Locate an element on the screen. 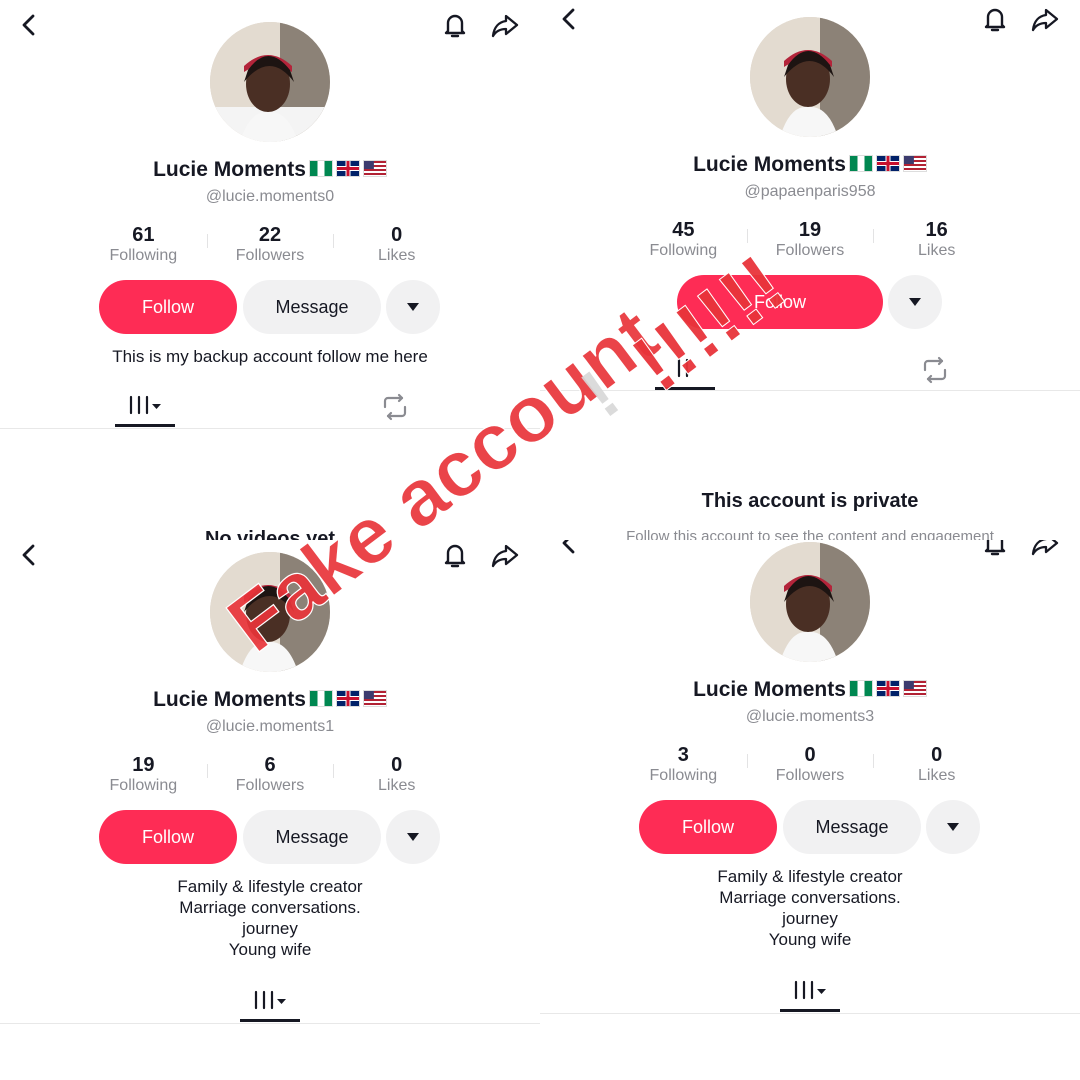 The height and width of the screenshot is (1080, 1080). profile-handle: @lucie.moments1 is located at coordinates (270, 726).